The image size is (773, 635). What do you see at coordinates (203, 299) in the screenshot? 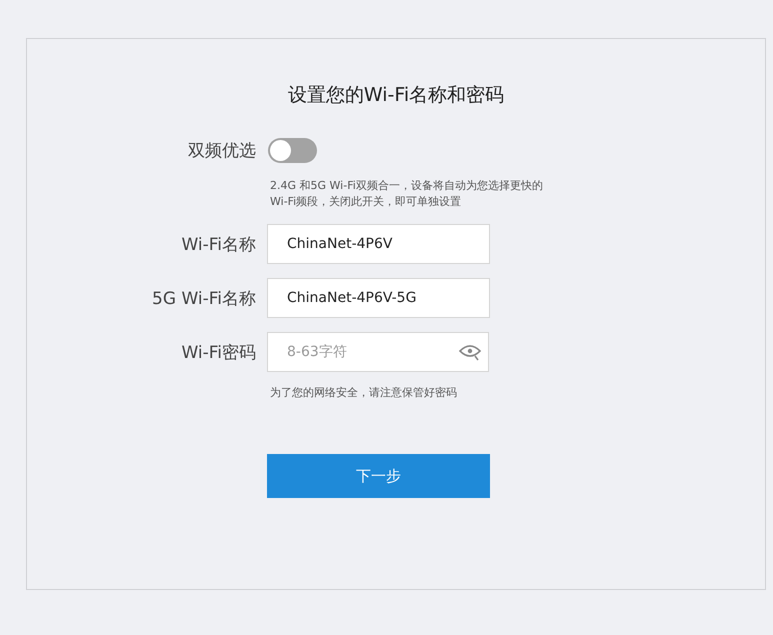
I see `field-label: 5G Wi-Fi名称` at bounding box center [203, 299].